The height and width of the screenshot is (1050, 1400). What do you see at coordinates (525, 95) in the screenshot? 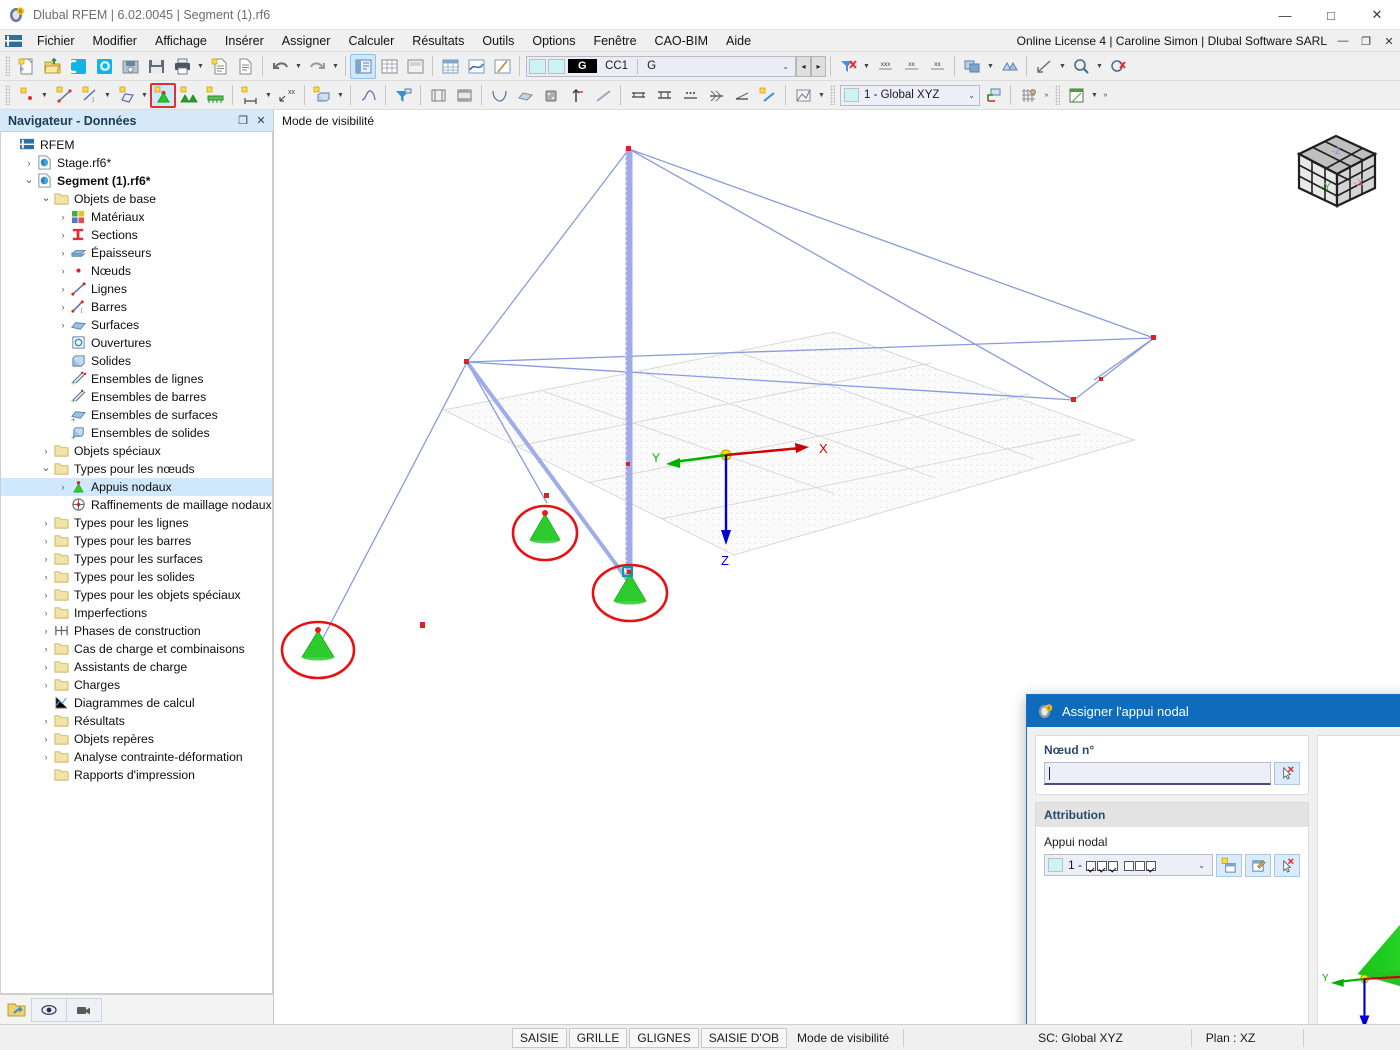
I see `surface-result-icon` at bounding box center [525, 95].